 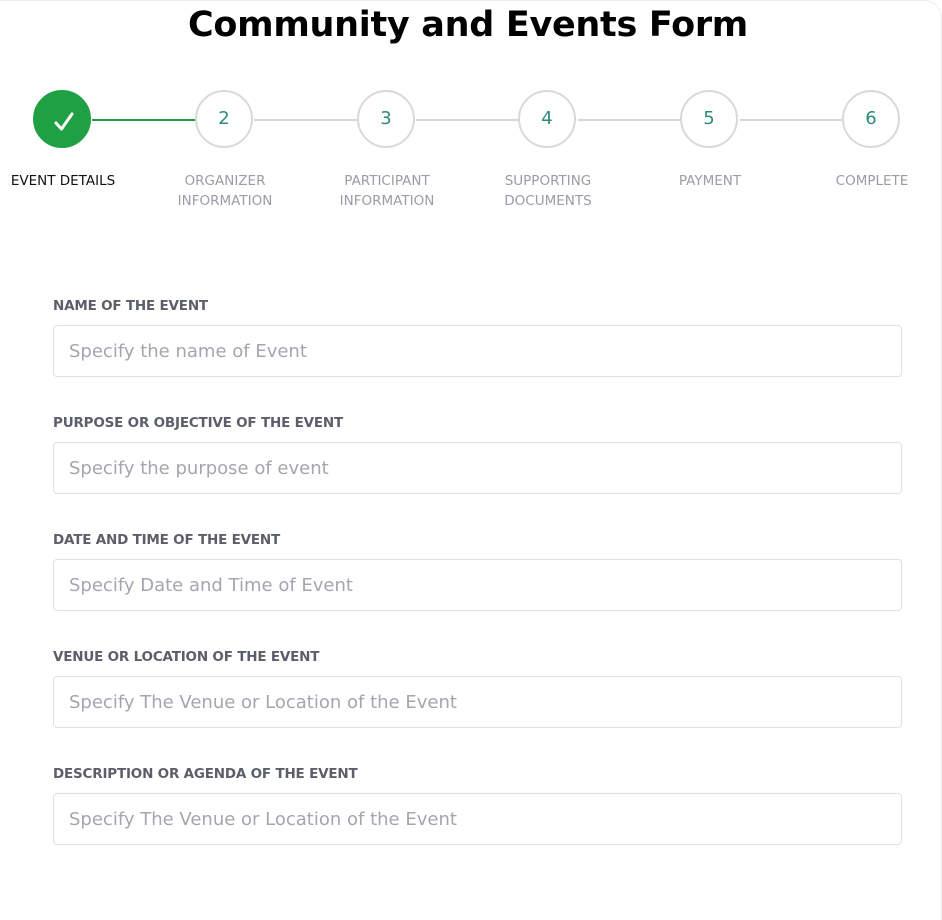 I want to click on step-5-label-line1: PAYMENT, so click(x=710, y=181).